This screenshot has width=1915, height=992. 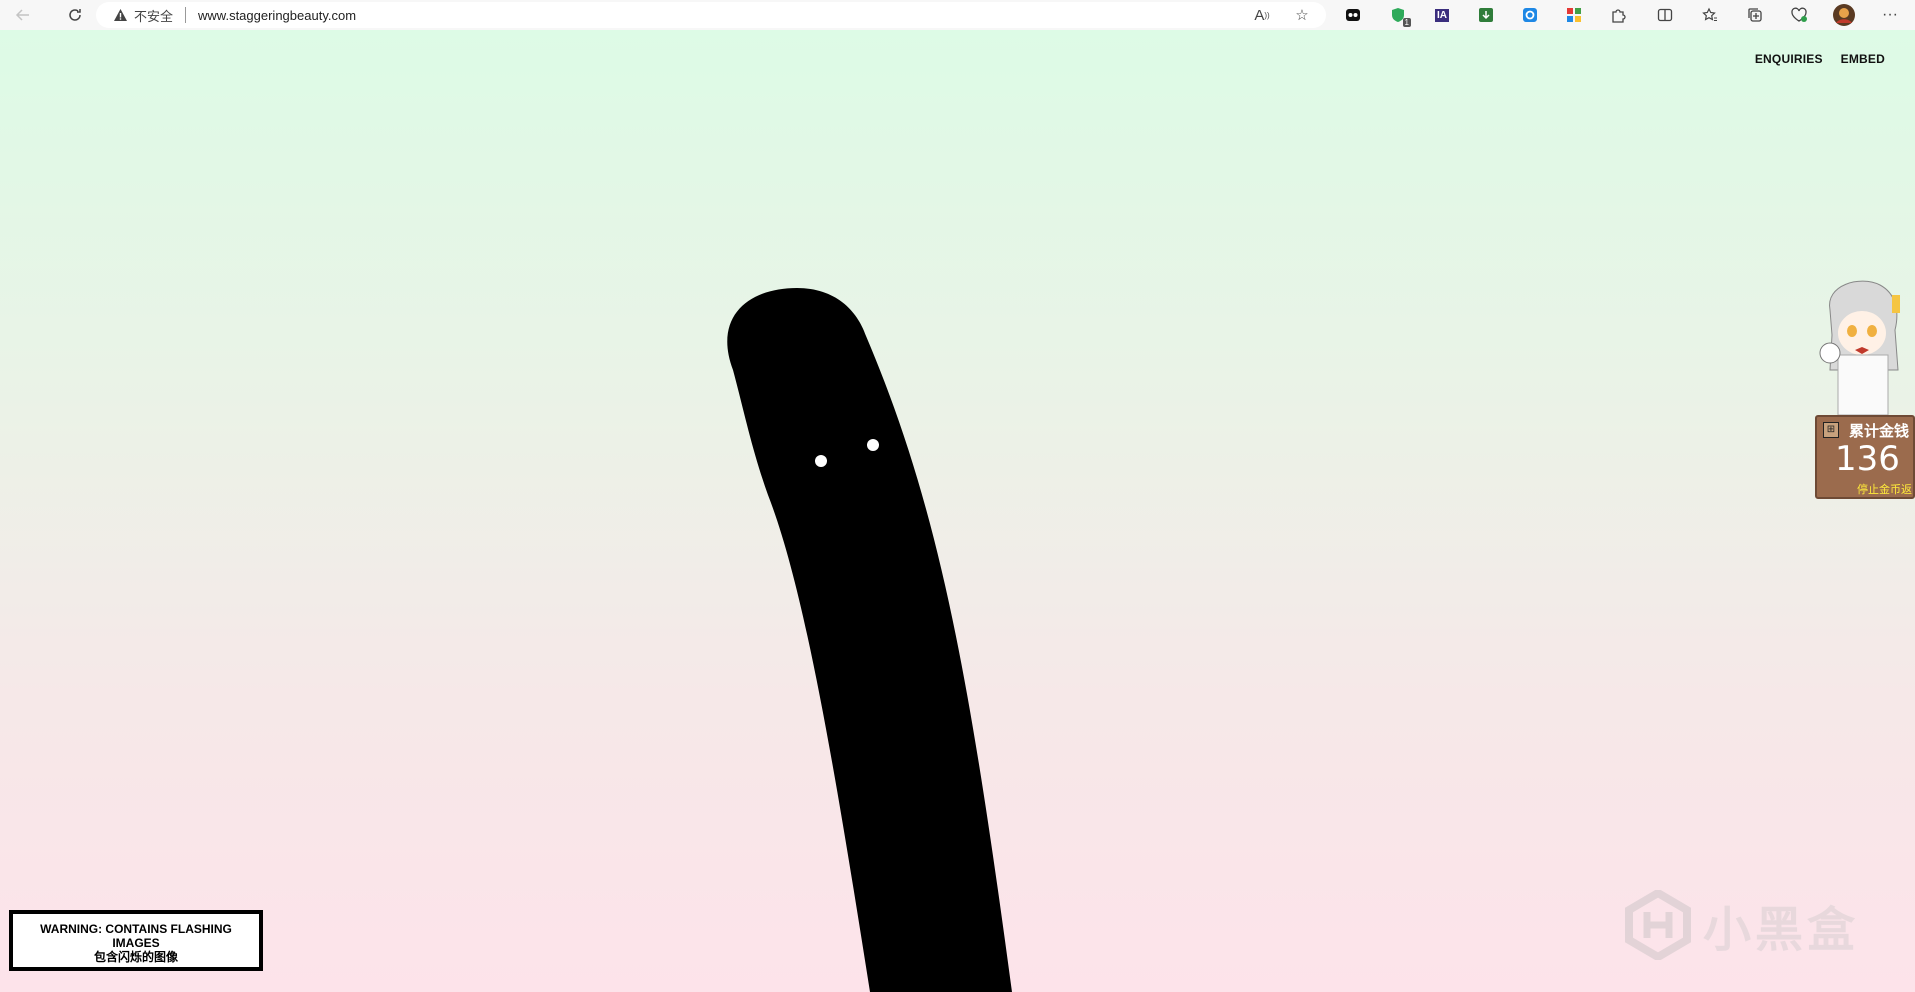 What do you see at coordinates (135, 957) in the screenshot?
I see `warning-line-3: 包含闪烁的图像` at bounding box center [135, 957].